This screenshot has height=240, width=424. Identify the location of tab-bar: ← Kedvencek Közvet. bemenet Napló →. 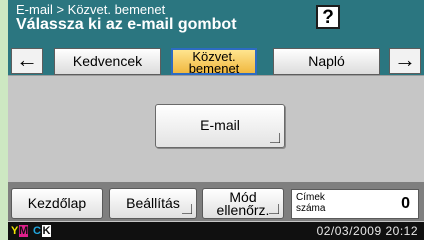
(216, 61).